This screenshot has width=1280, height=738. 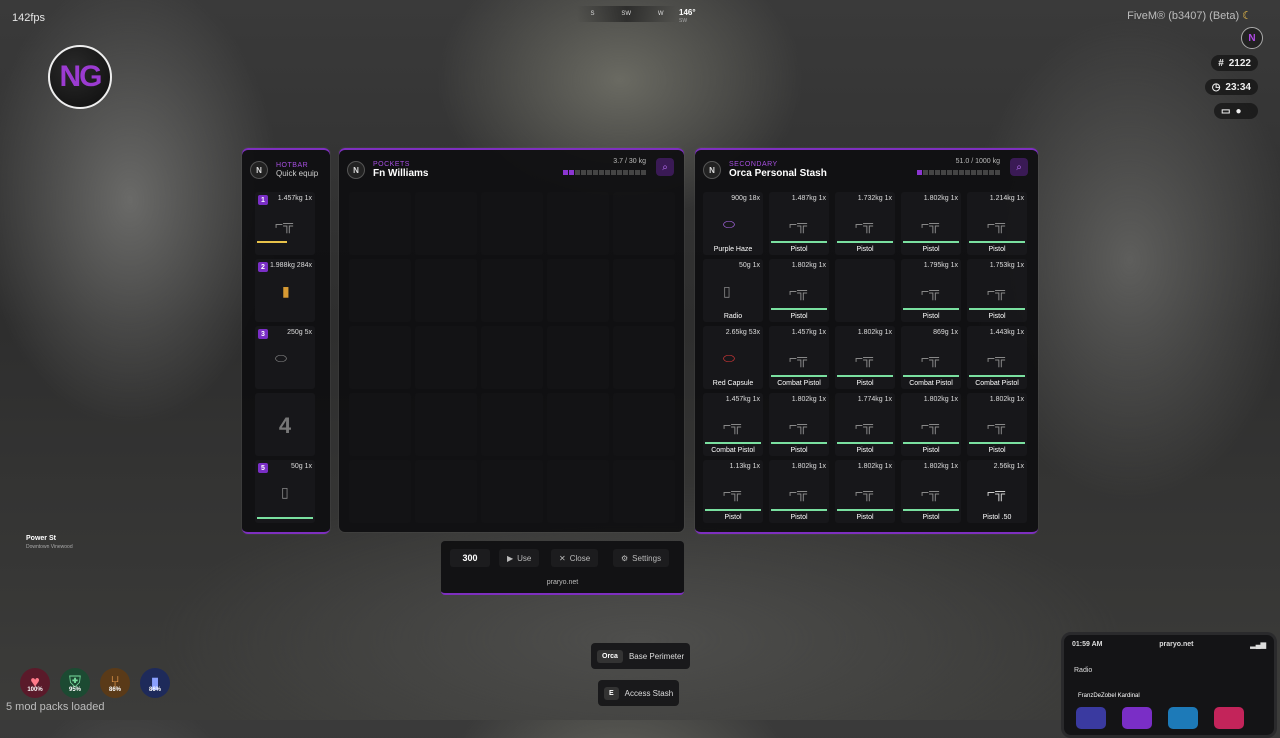 I want to click on stash-slot: 1.774kg 1x ⌐╦ Pistol, so click(x=865, y=424).